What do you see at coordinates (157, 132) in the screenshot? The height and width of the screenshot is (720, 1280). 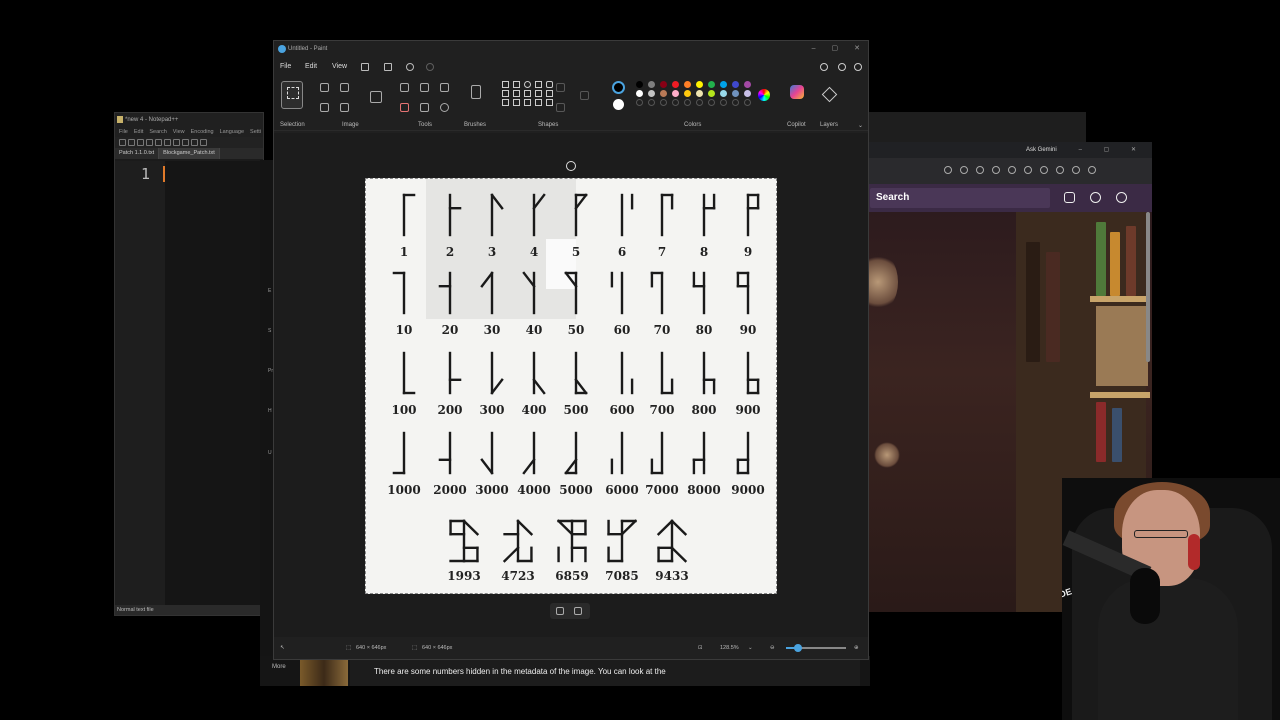 I see `notepad-menu-search: Search` at bounding box center [157, 132].